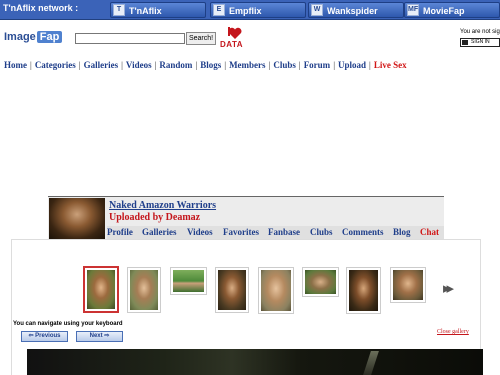 This screenshot has width=500, height=375. What do you see at coordinates (317, 65) in the screenshot?
I see `nav-forum: Forum` at bounding box center [317, 65].